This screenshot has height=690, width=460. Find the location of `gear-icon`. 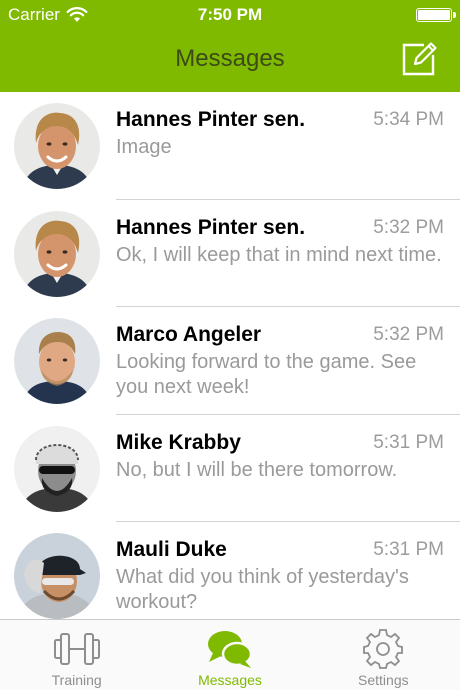

gear-icon is located at coordinates (383, 649).